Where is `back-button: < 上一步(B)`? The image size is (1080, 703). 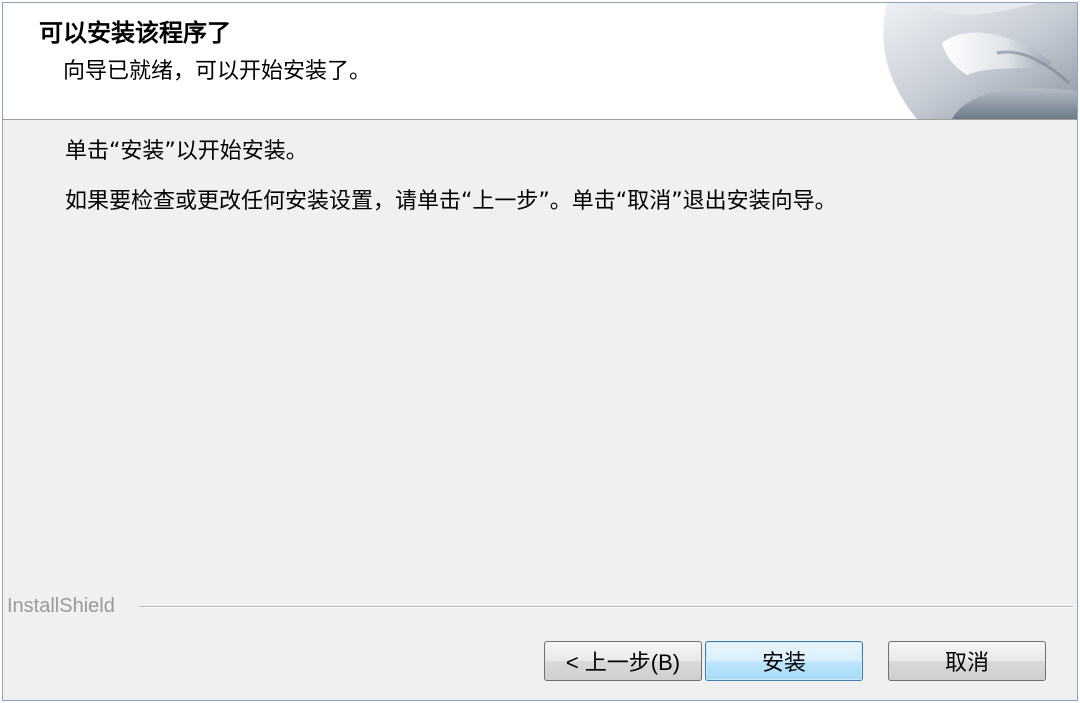
back-button: < 上一步(B) is located at coordinates (623, 661).